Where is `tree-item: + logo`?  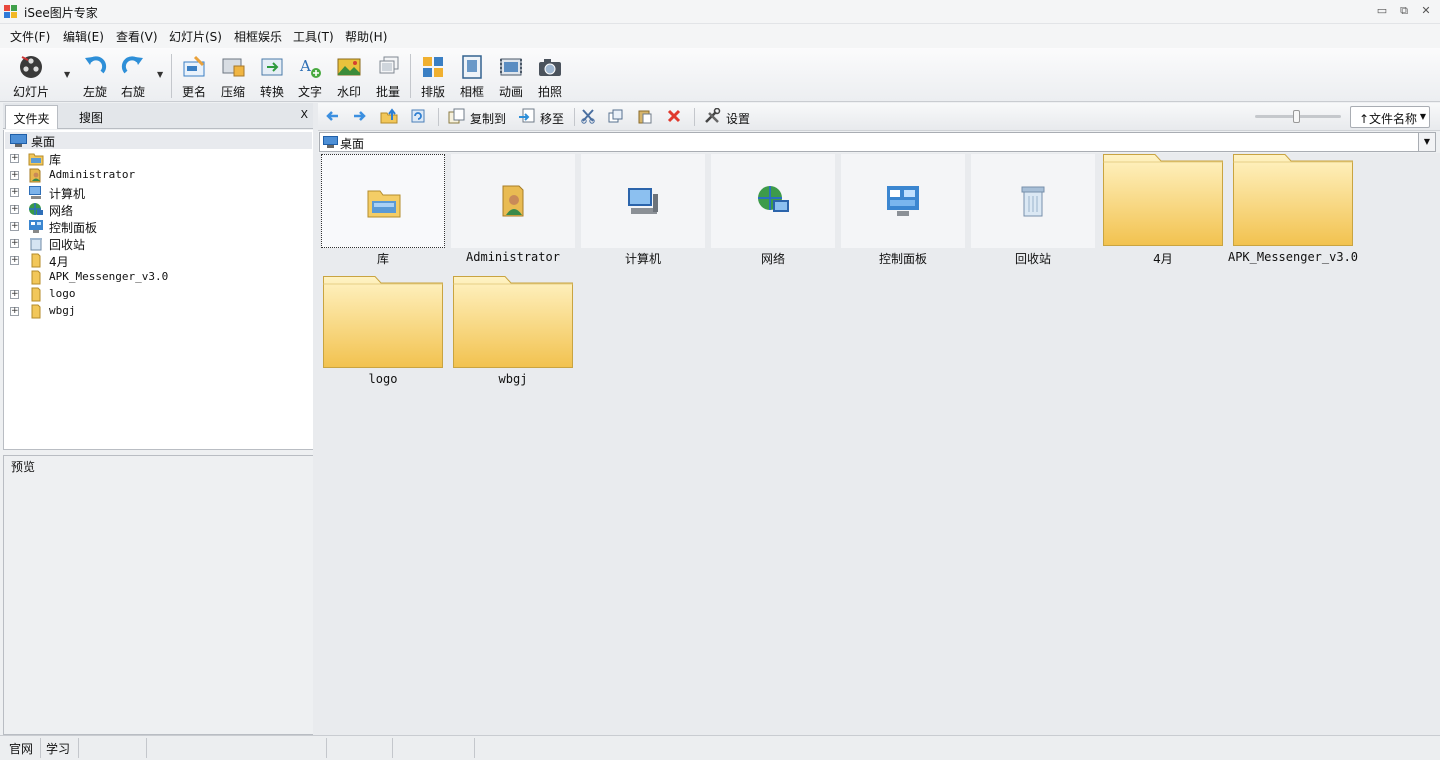 tree-item: + logo is located at coordinates (154, 294).